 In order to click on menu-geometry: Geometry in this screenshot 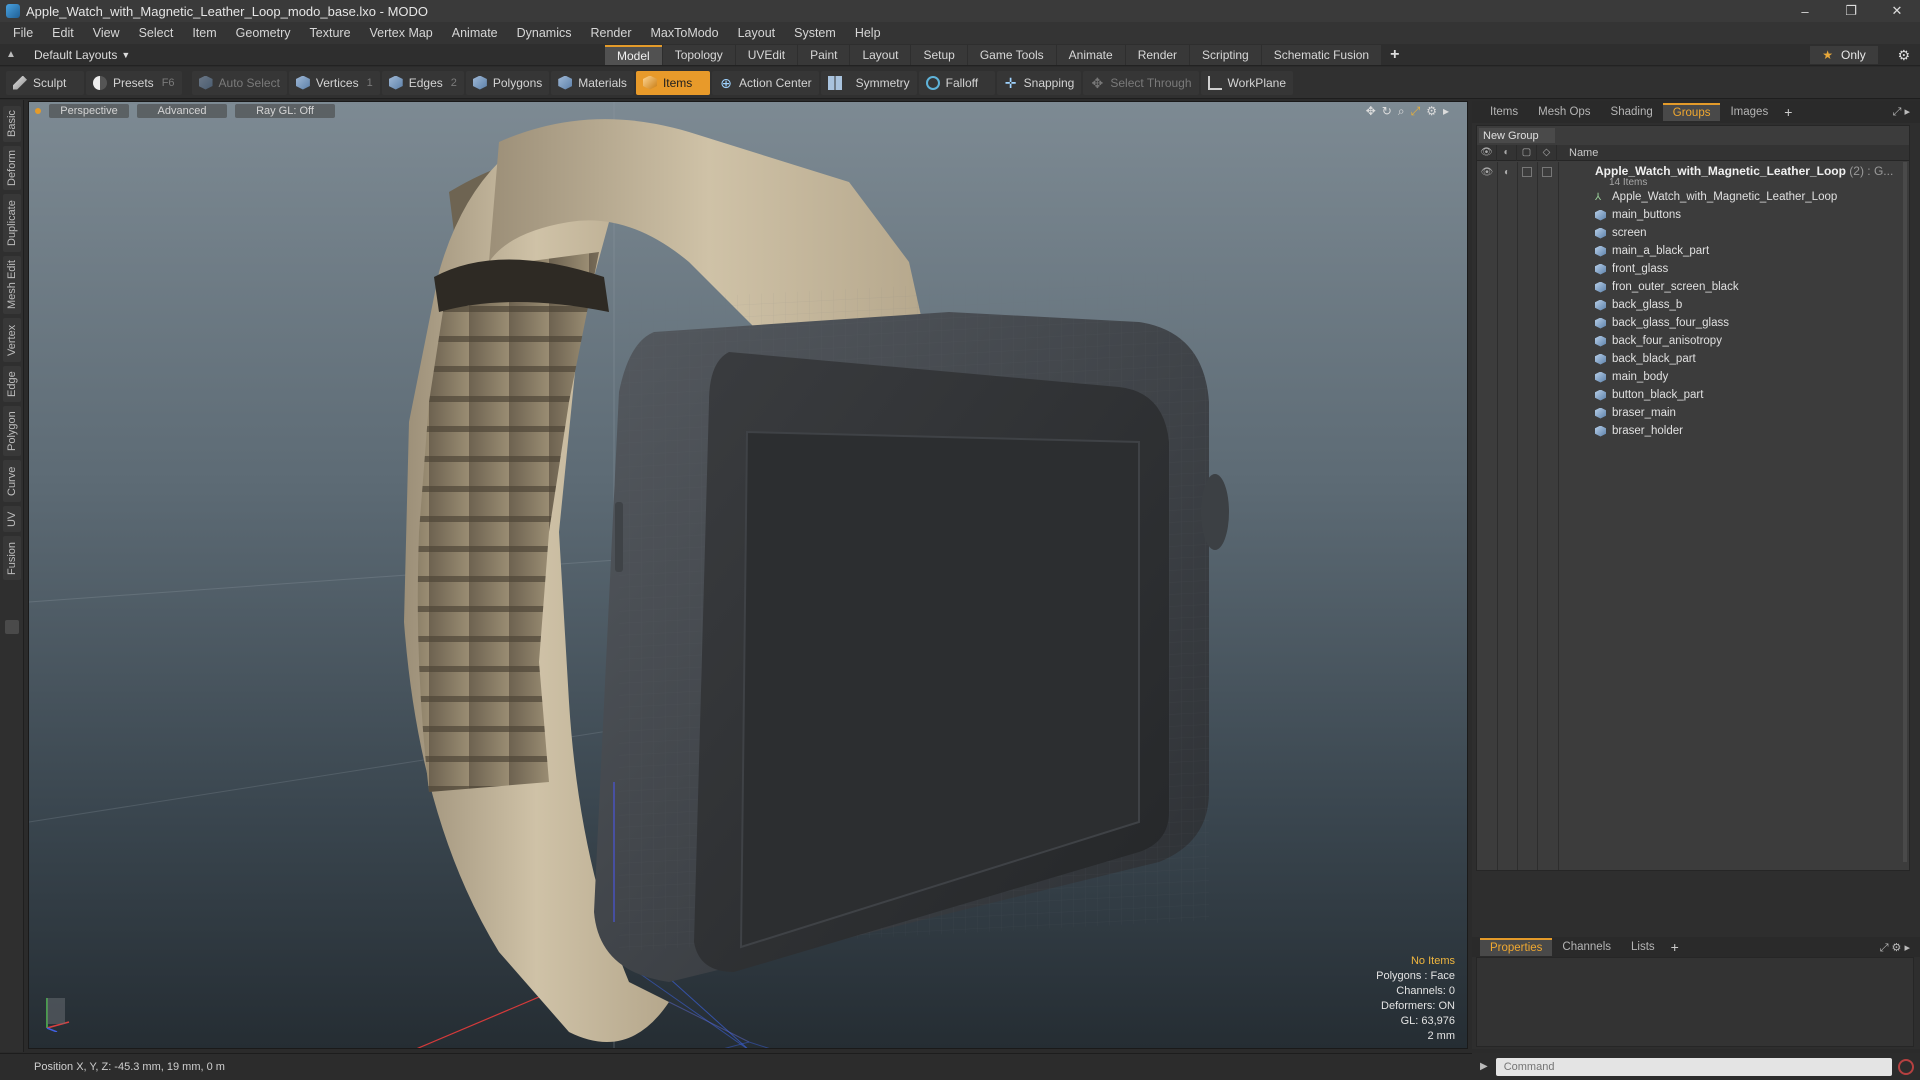, I will do `click(266, 33)`.